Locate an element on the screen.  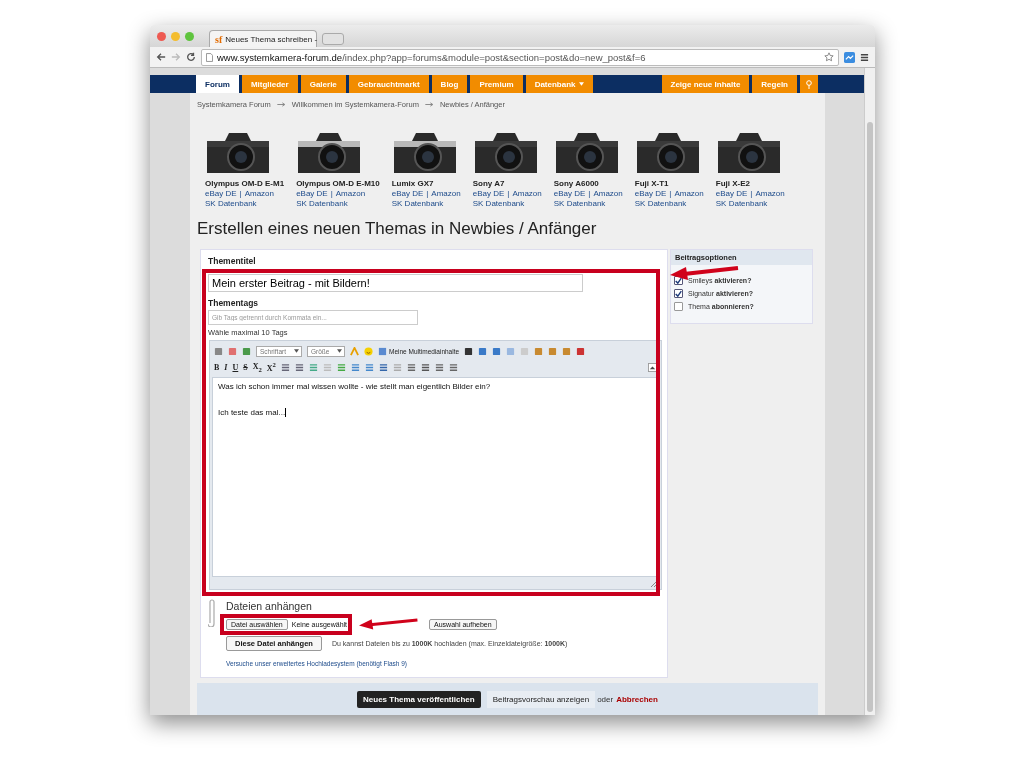
nav-tab: Forum is located at coordinates (217, 84).